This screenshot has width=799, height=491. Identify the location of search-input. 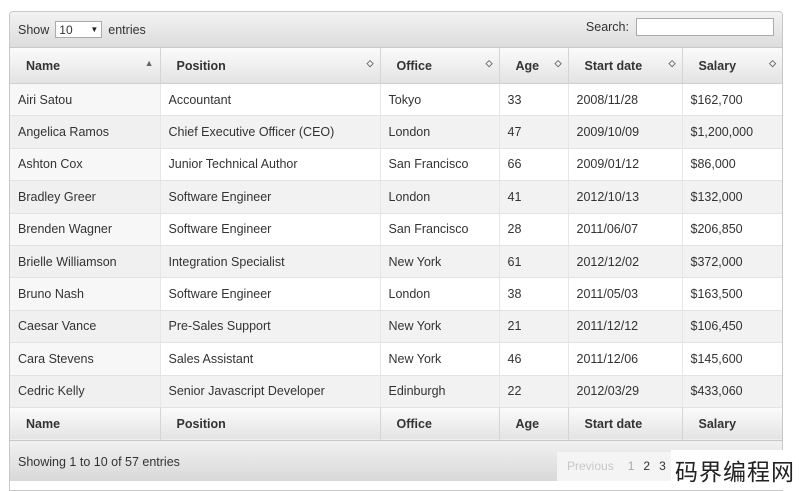
(705, 27).